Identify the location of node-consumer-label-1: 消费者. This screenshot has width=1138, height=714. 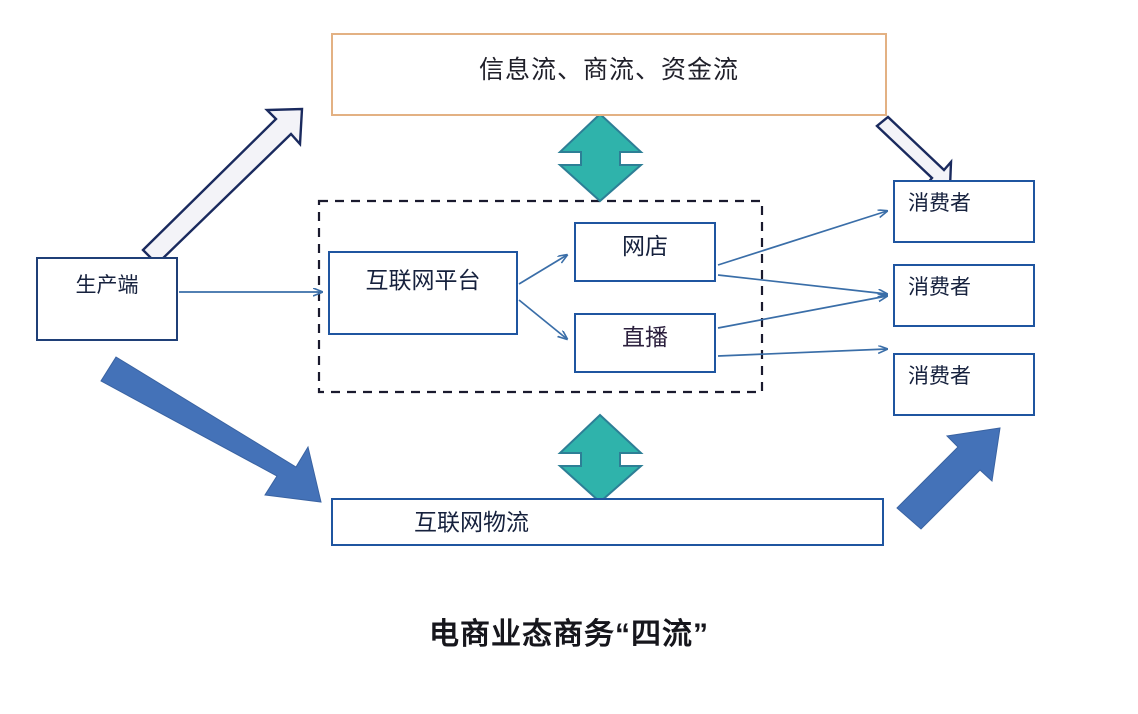
(939, 203).